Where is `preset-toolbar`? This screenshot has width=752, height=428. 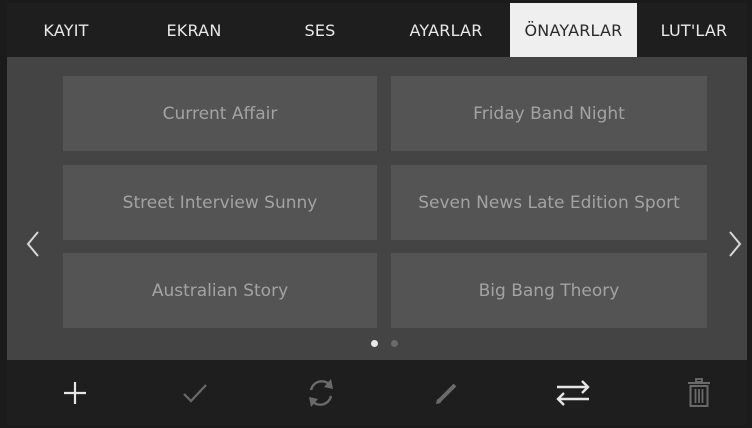 preset-toolbar is located at coordinates (377, 392).